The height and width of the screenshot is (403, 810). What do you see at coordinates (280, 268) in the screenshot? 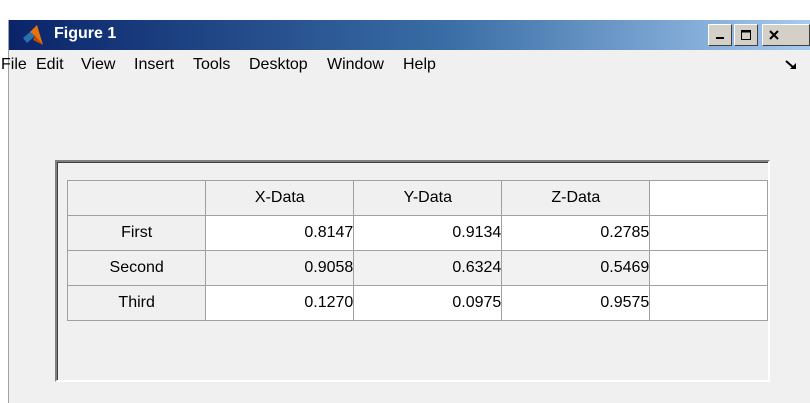
I see `table-cell: 0.9058` at bounding box center [280, 268].